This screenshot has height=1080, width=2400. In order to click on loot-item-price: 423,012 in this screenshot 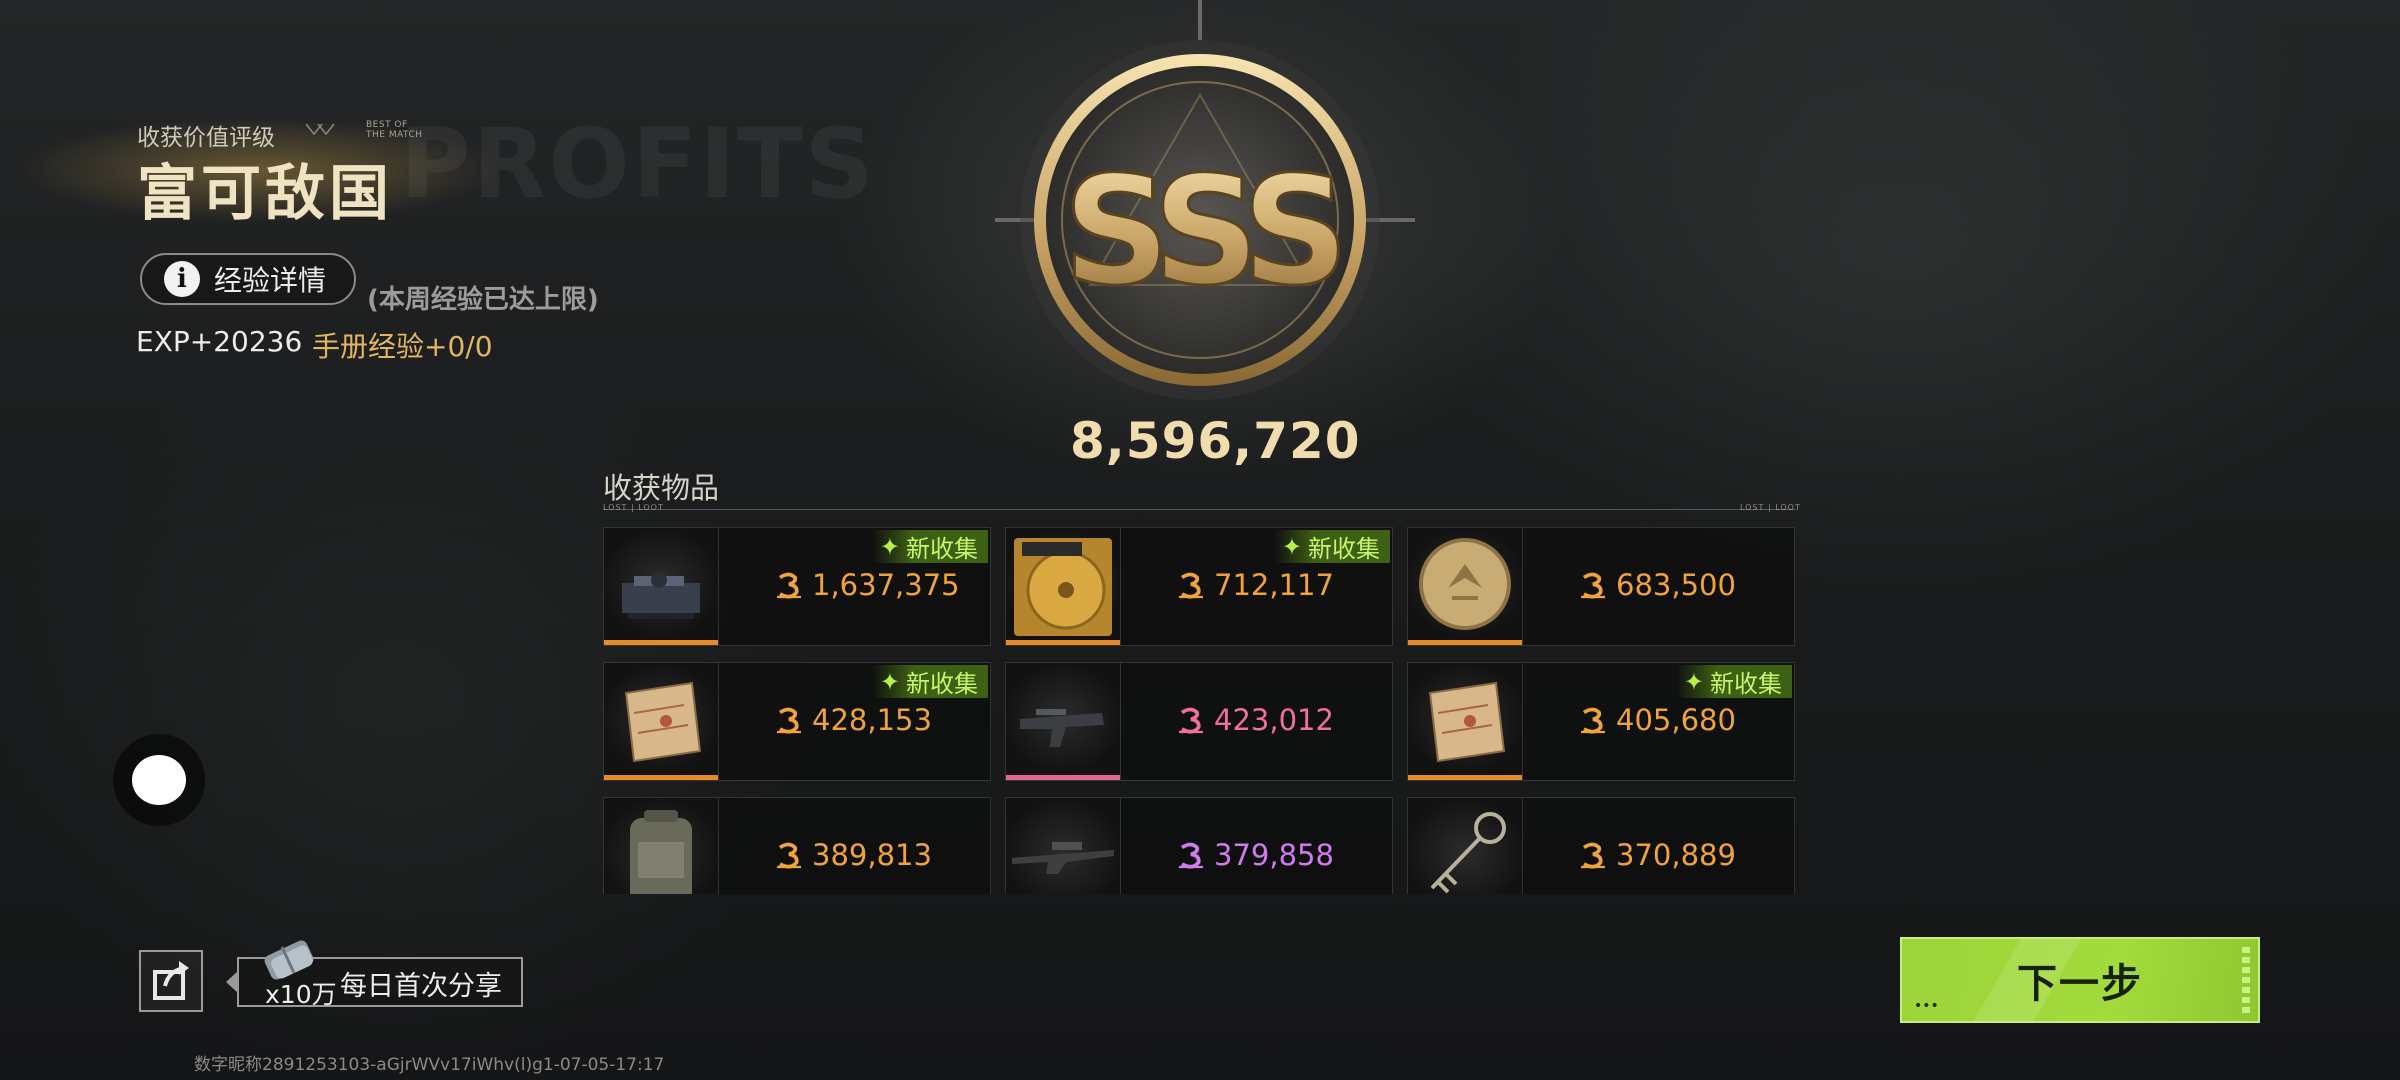, I will do `click(1255, 720)`.